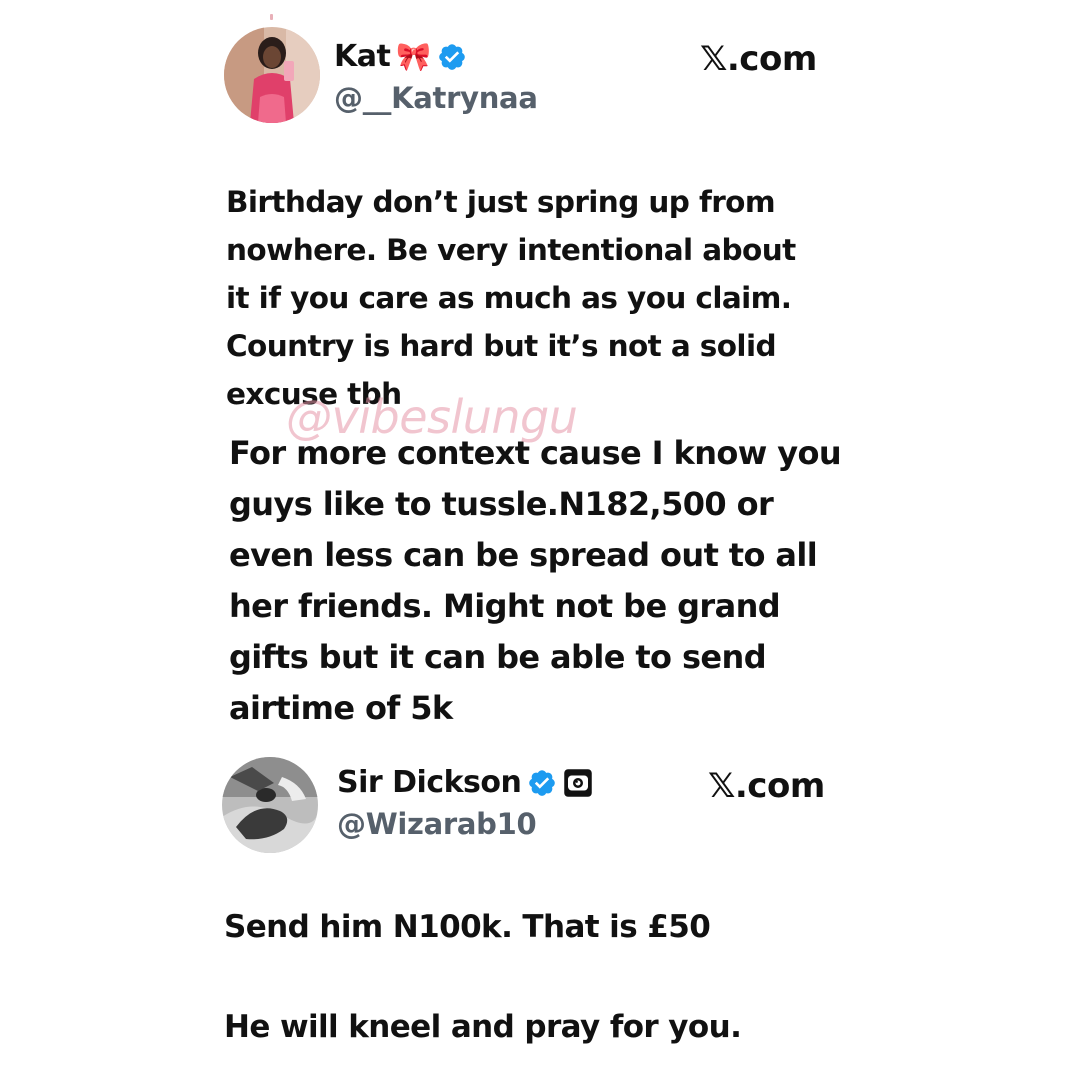 Image resolution: width=1080 pixels, height=1080 pixels. I want to click on text-line: airtime of 5k, so click(341, 708).